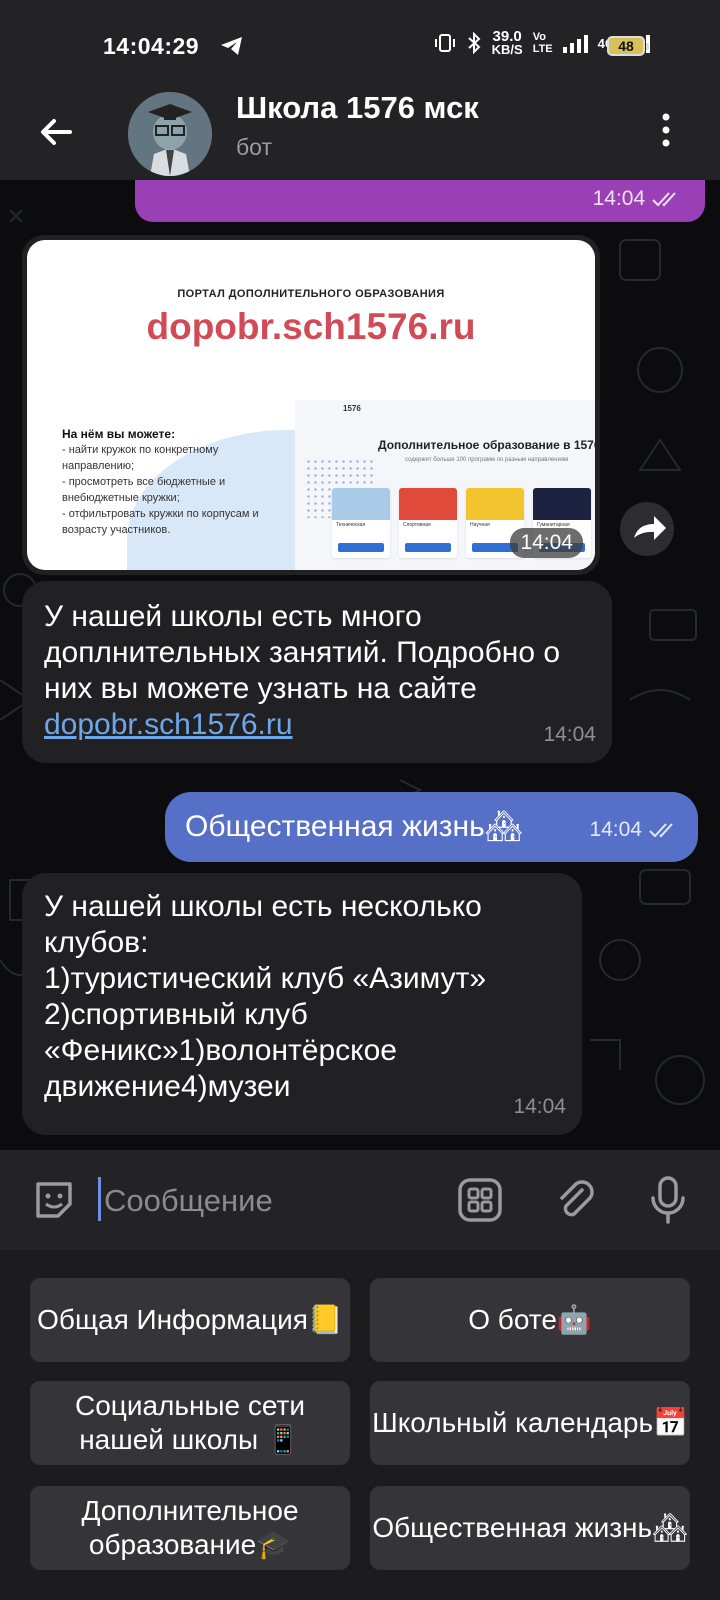 The image size is (720, 1600). I want to click on site-card: Техническая, so click(361, 523).